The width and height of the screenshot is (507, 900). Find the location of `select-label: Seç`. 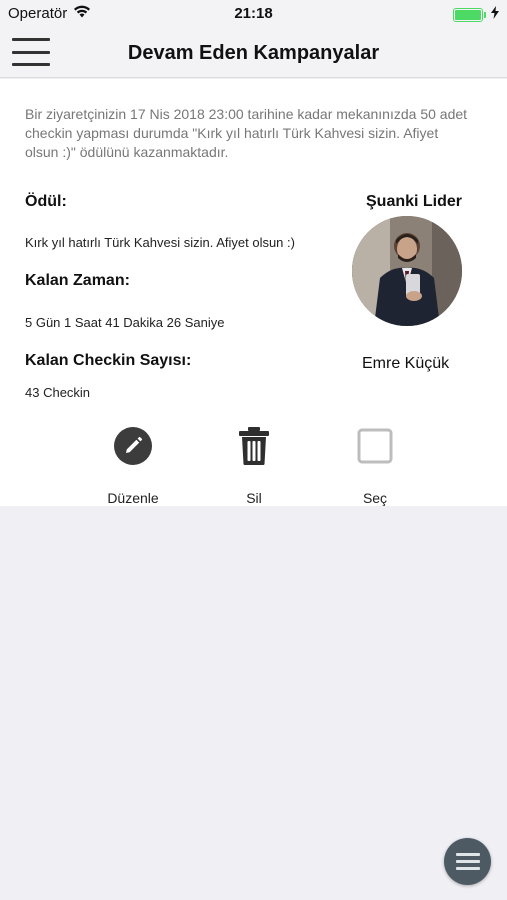

select-label: Seç is located at coordinates (375, 498).